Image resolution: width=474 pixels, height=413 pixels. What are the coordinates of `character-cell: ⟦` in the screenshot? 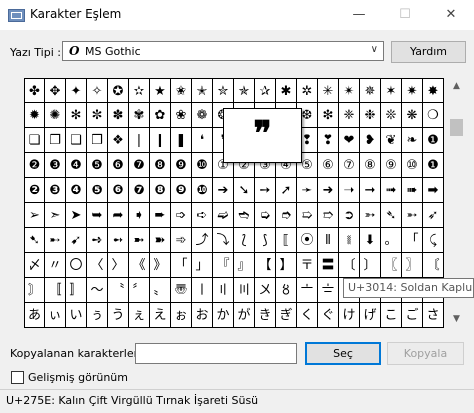 It's located at (286, 240).